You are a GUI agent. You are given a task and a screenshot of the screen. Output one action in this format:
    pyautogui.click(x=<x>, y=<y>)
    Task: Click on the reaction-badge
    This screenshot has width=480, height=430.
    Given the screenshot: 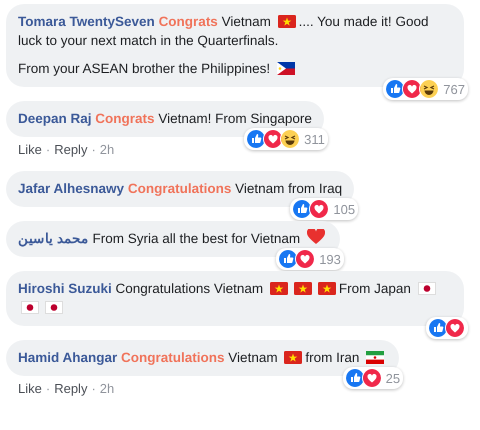 What is the action you would take?
    pyautogui.click(x=447, y=328)
    